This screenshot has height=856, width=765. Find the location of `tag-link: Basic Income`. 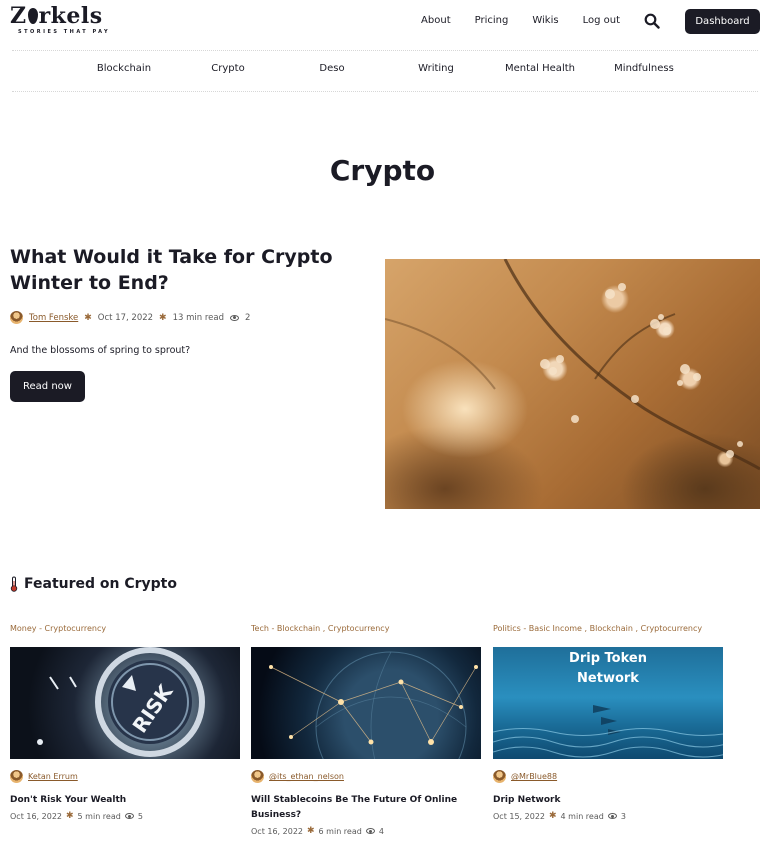

tag-link: Basic Income is located at coordinates (555, 628).